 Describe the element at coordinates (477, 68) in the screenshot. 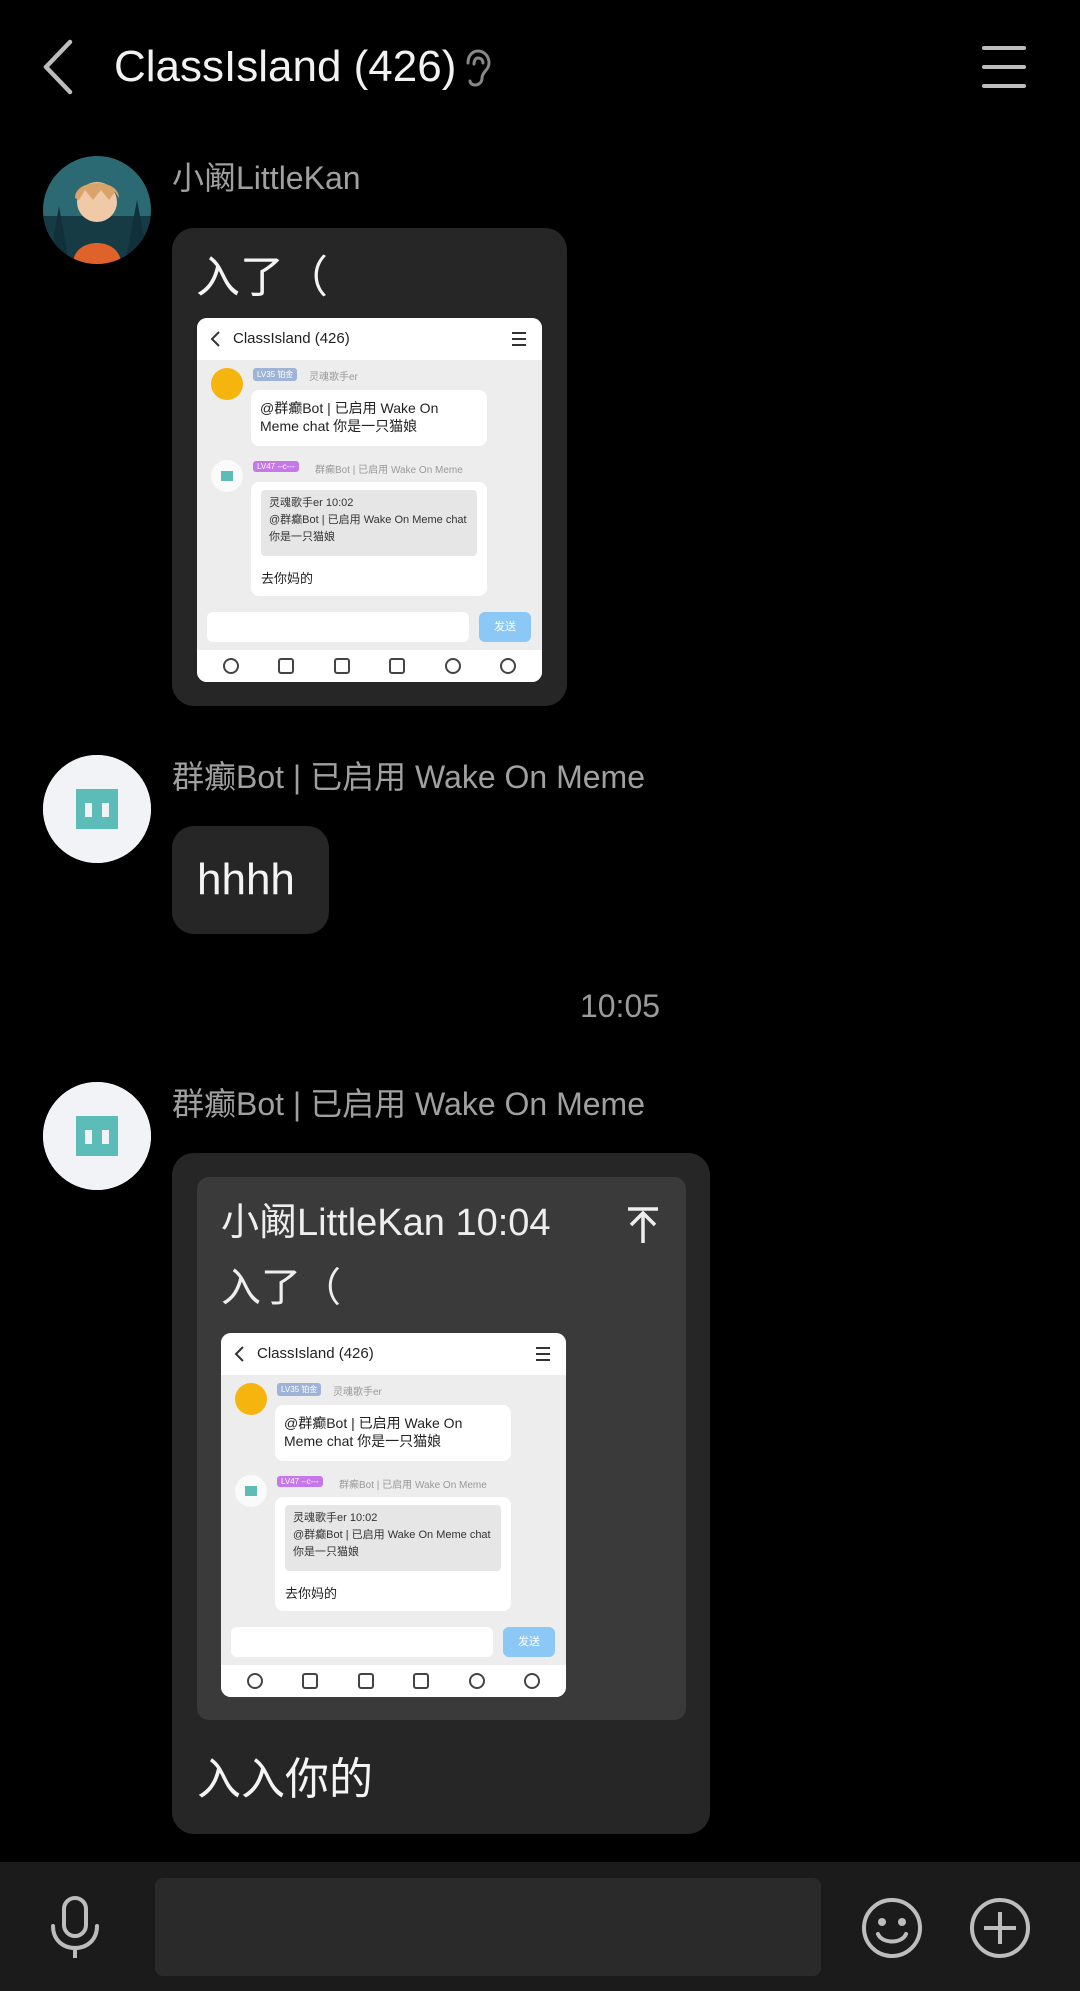

I see `ear-icon` at that location.